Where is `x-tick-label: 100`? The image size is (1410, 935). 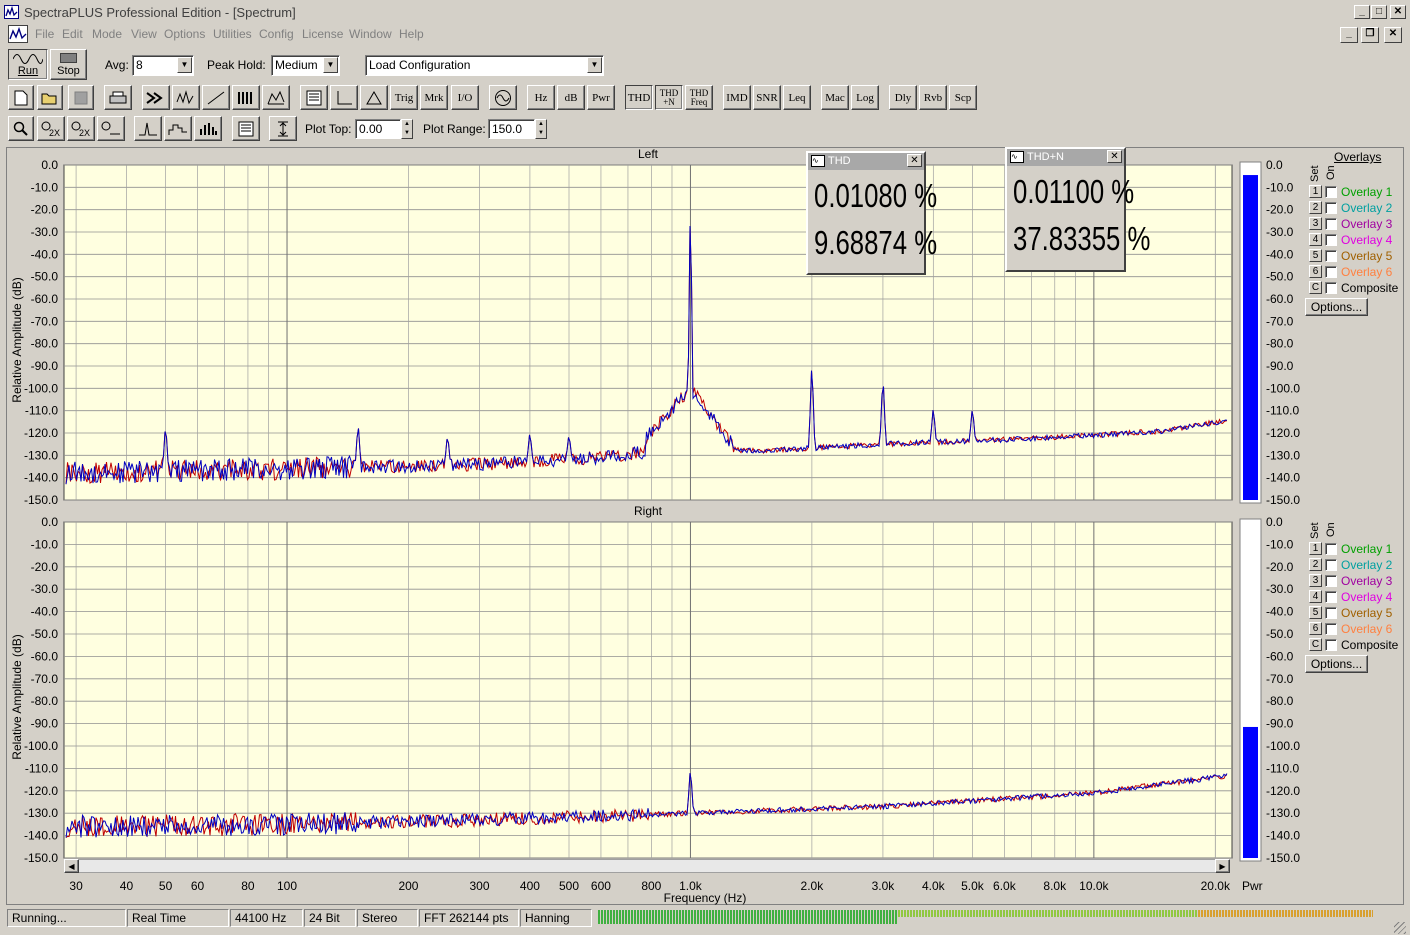 x-tick-label: 100 is located at coordinates (287, 886).